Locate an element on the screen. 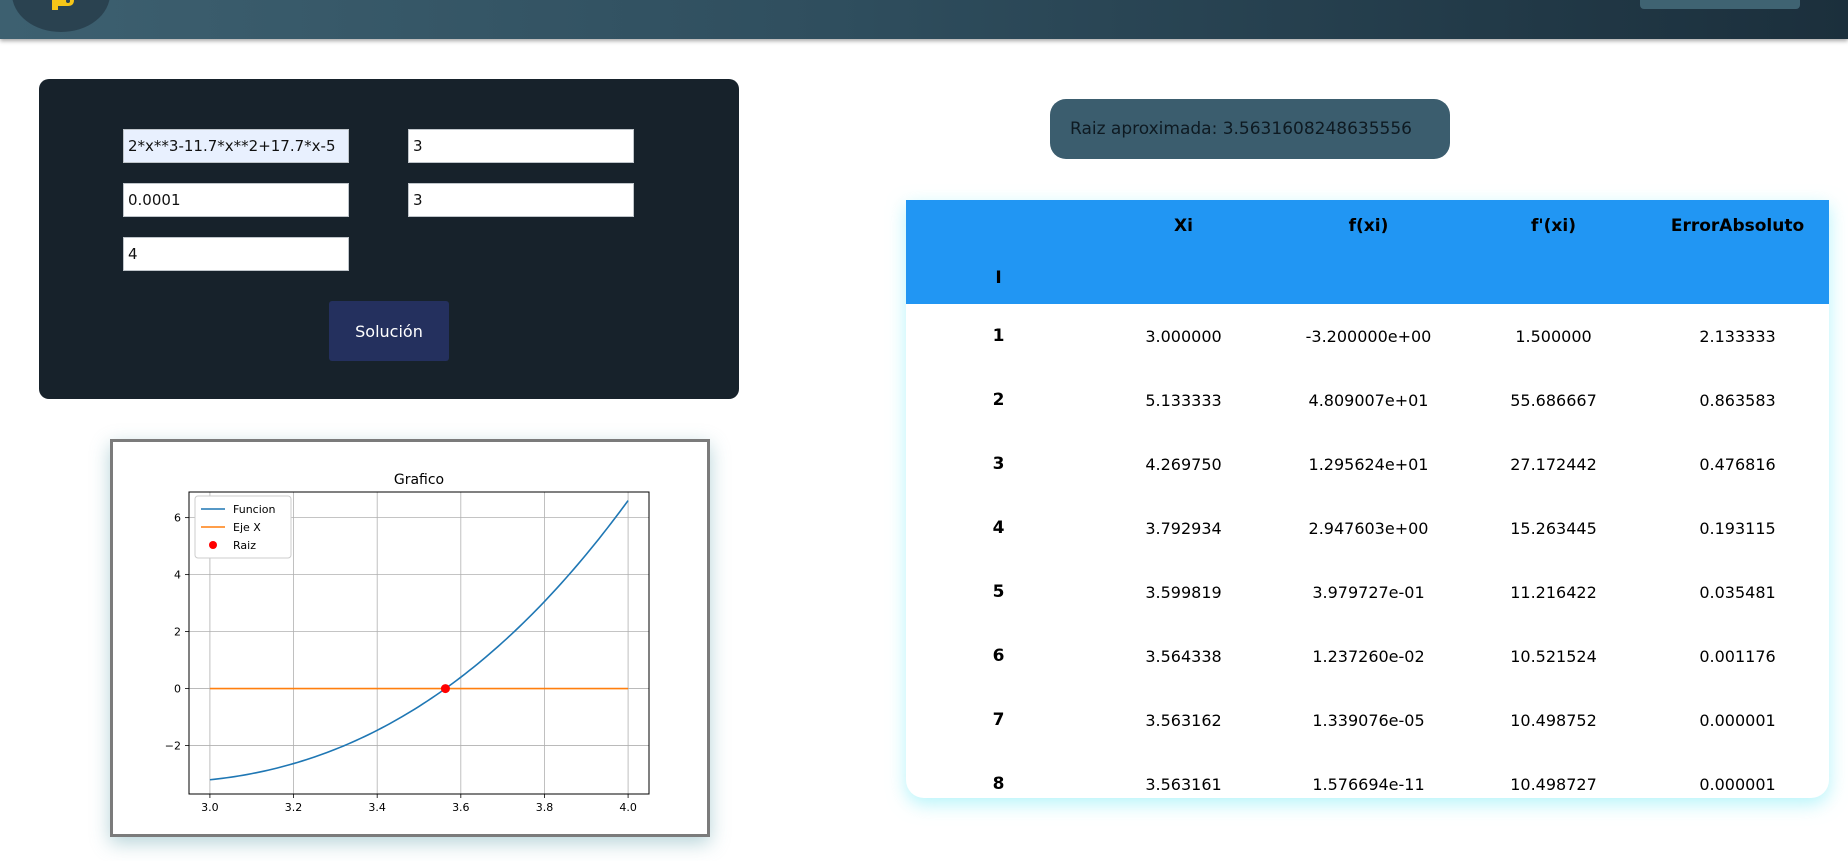 This screenshot has height=861, width=1848. y-tick-label: 6 is located at coordinates (177, 518).